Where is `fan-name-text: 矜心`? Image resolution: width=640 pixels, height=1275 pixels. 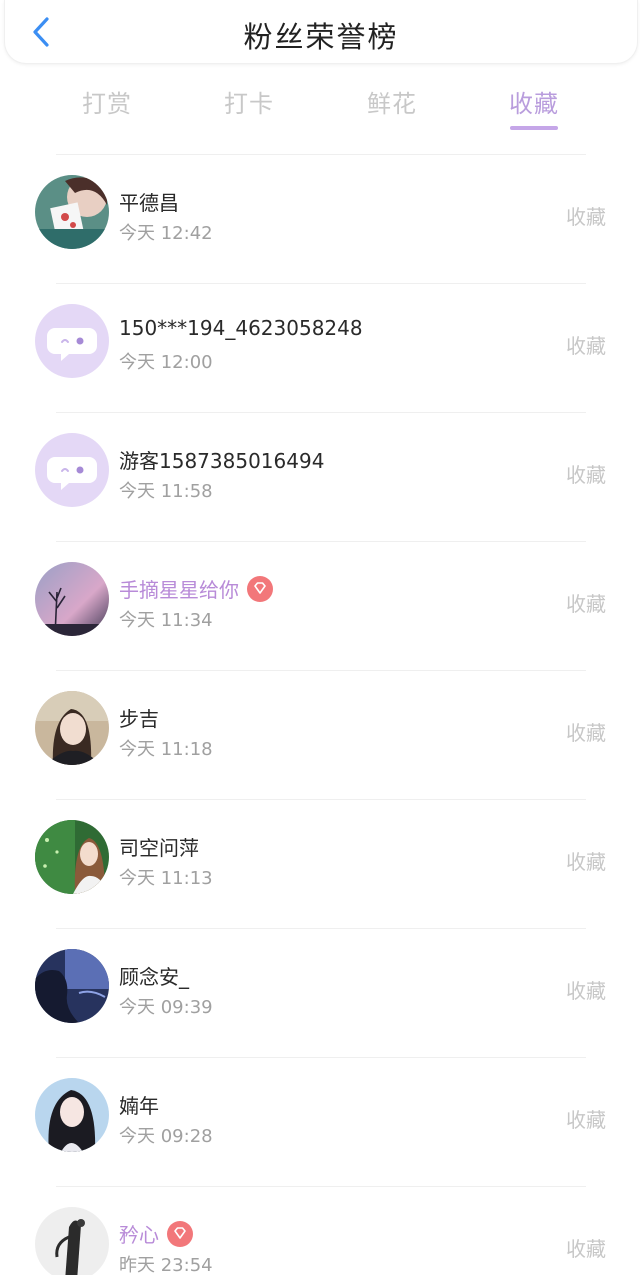 fan-name-text: 矜心 is located at coordinates (139, 1235).